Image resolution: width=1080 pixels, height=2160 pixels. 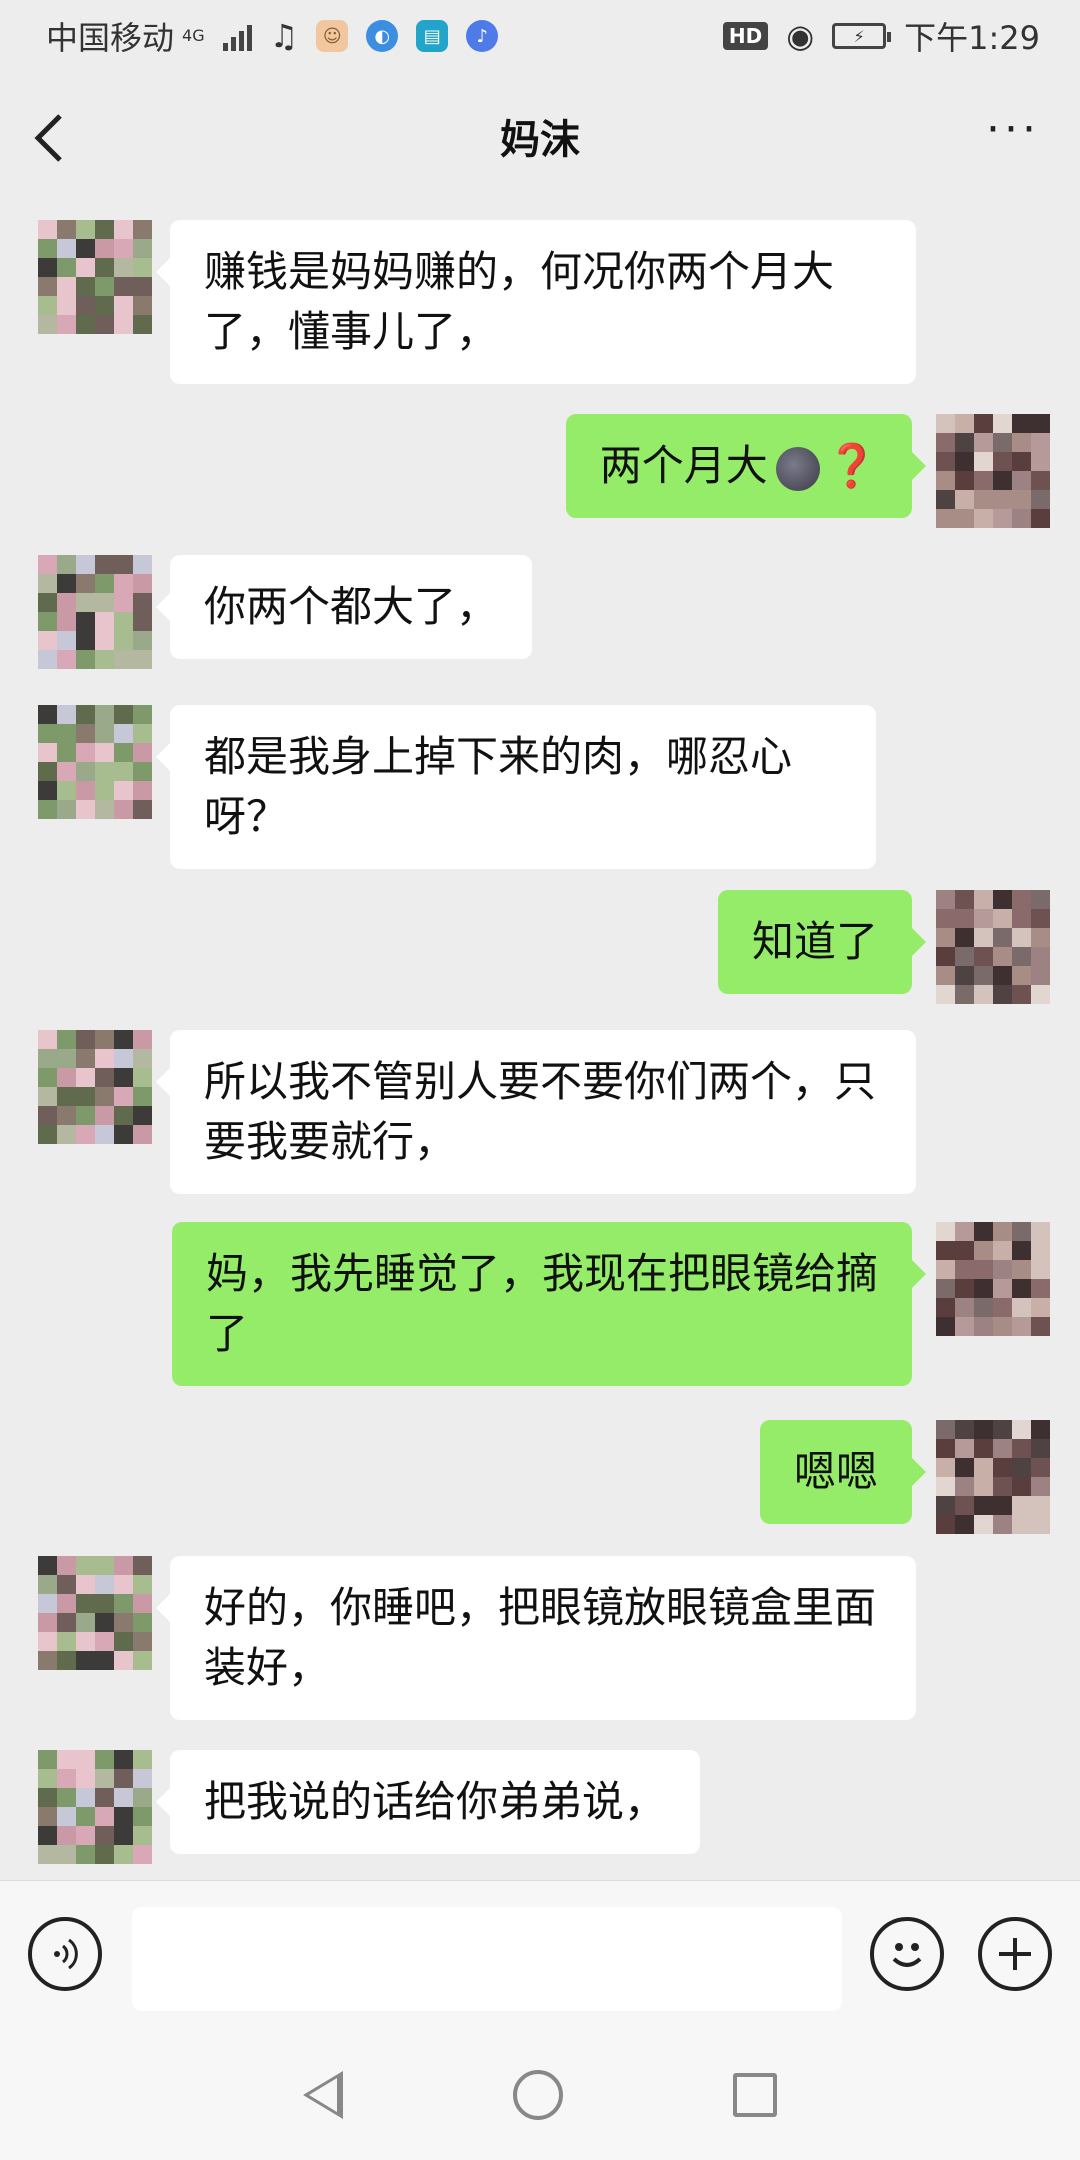 What do you see at coordinates (1015, 1954) in the screenshot?
I see `plus-icon` at bounding box center [1015, 1954].